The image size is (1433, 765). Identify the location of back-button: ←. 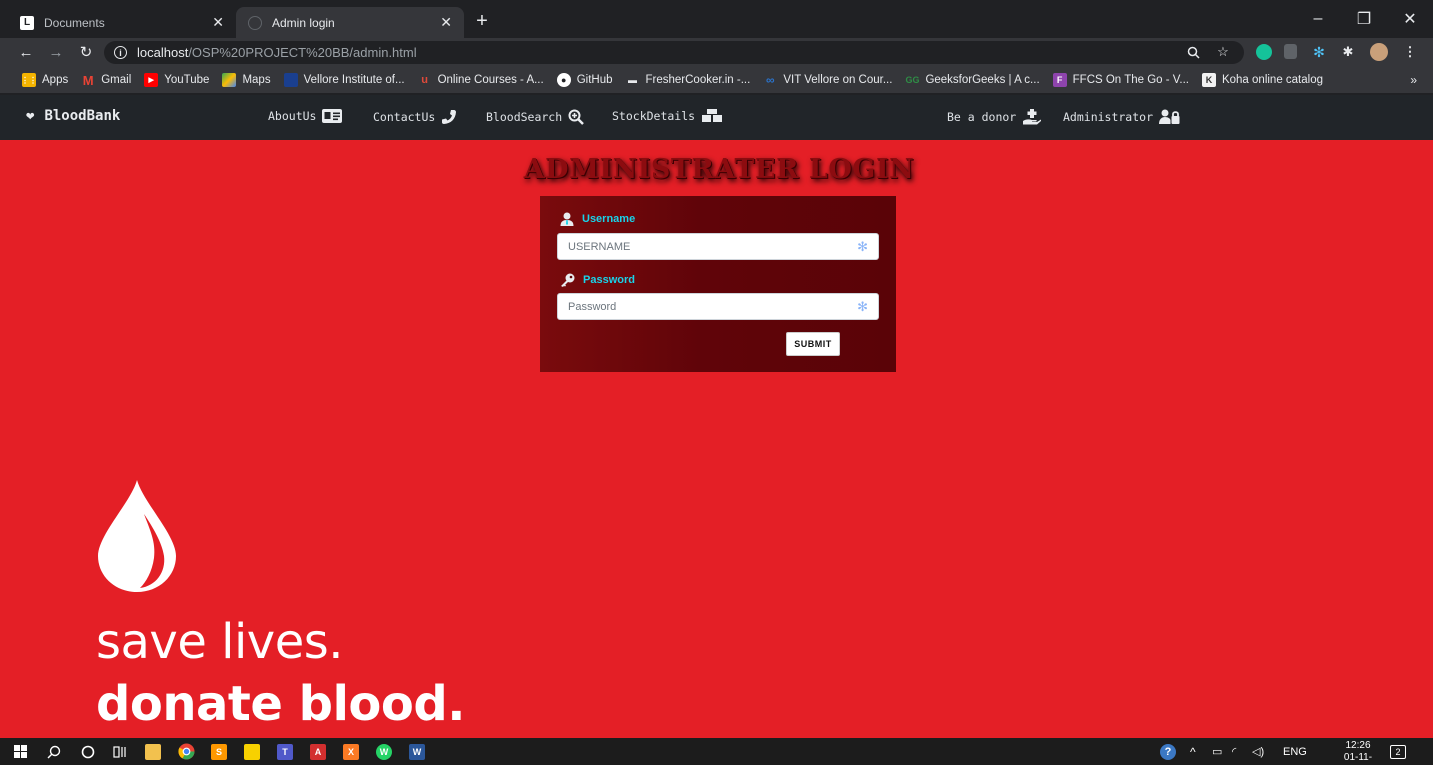
(26, 52).